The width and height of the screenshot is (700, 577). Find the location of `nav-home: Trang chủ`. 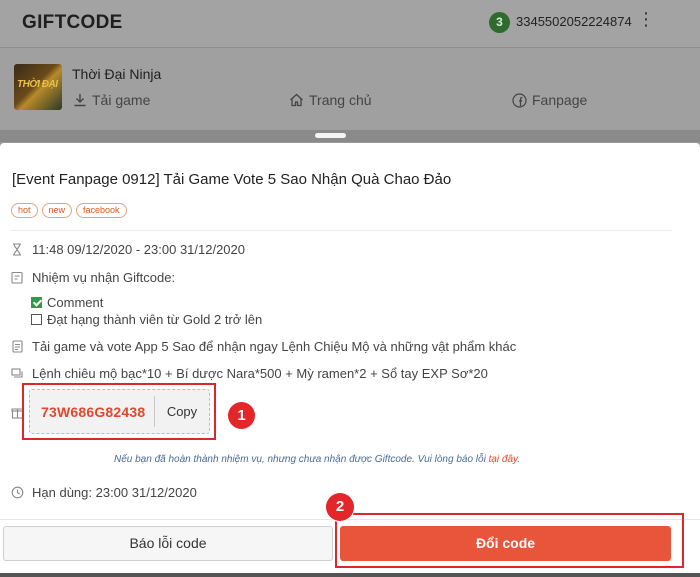

nav-home: Trang chủ is located at coordinates (330, 100).